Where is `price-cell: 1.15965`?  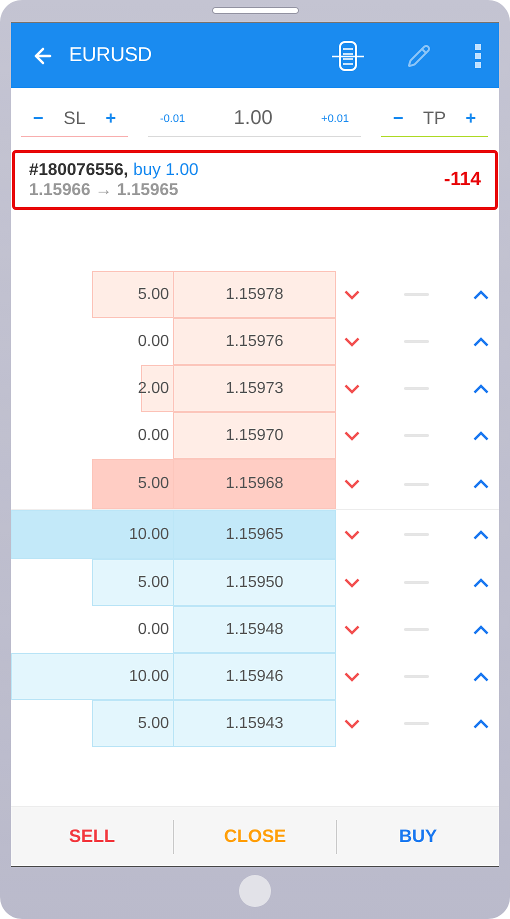 price-cell: 1.15965 is located at coordinates (254, 534).